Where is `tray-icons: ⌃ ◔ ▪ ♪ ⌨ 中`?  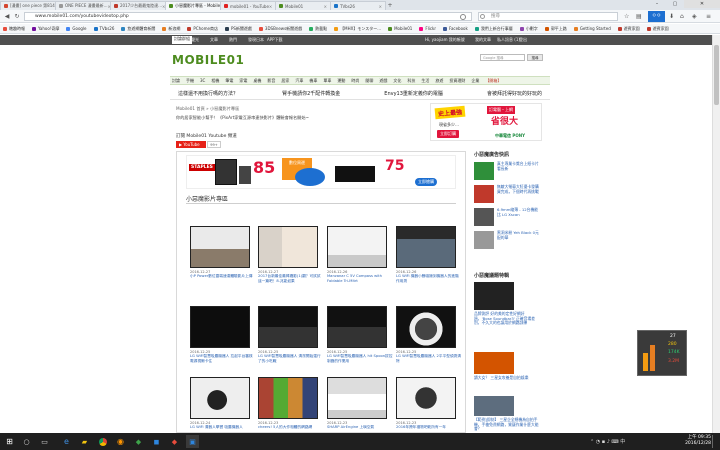
tray-icons: ⌃ ◔ ▪ ♪ ⌨ 中 is located at coordinates (607, 441).